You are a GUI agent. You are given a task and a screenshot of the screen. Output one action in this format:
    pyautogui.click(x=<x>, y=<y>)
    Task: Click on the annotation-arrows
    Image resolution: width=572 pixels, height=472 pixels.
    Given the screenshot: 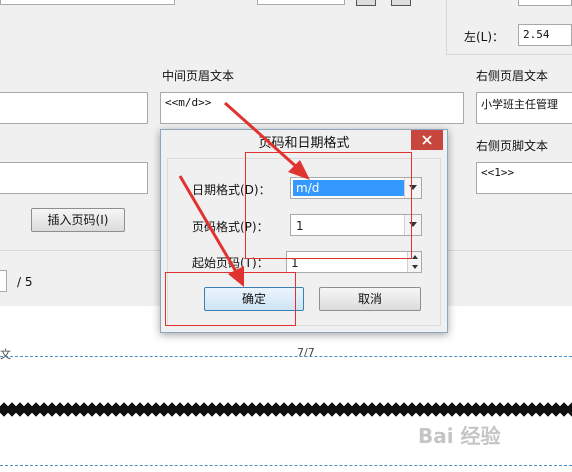 What is the action you would take?
    pyautogui.click(x=244, y=194)
    